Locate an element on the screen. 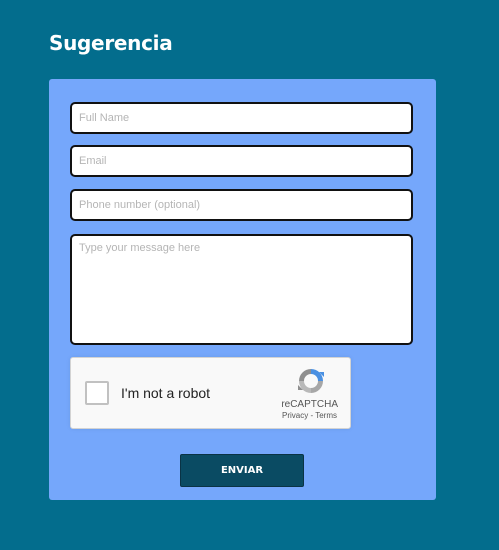  recaptcha-links: Privacy - Terms is located at coordinates (309, 415).